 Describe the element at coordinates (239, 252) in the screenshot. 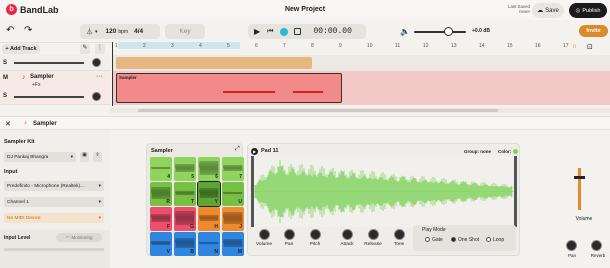

I see `pad-key: M` at that location.